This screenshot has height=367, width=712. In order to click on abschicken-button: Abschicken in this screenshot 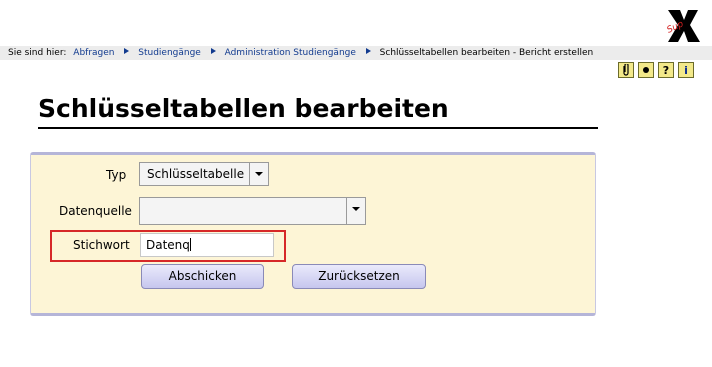, I will do `click(202, 276)`.